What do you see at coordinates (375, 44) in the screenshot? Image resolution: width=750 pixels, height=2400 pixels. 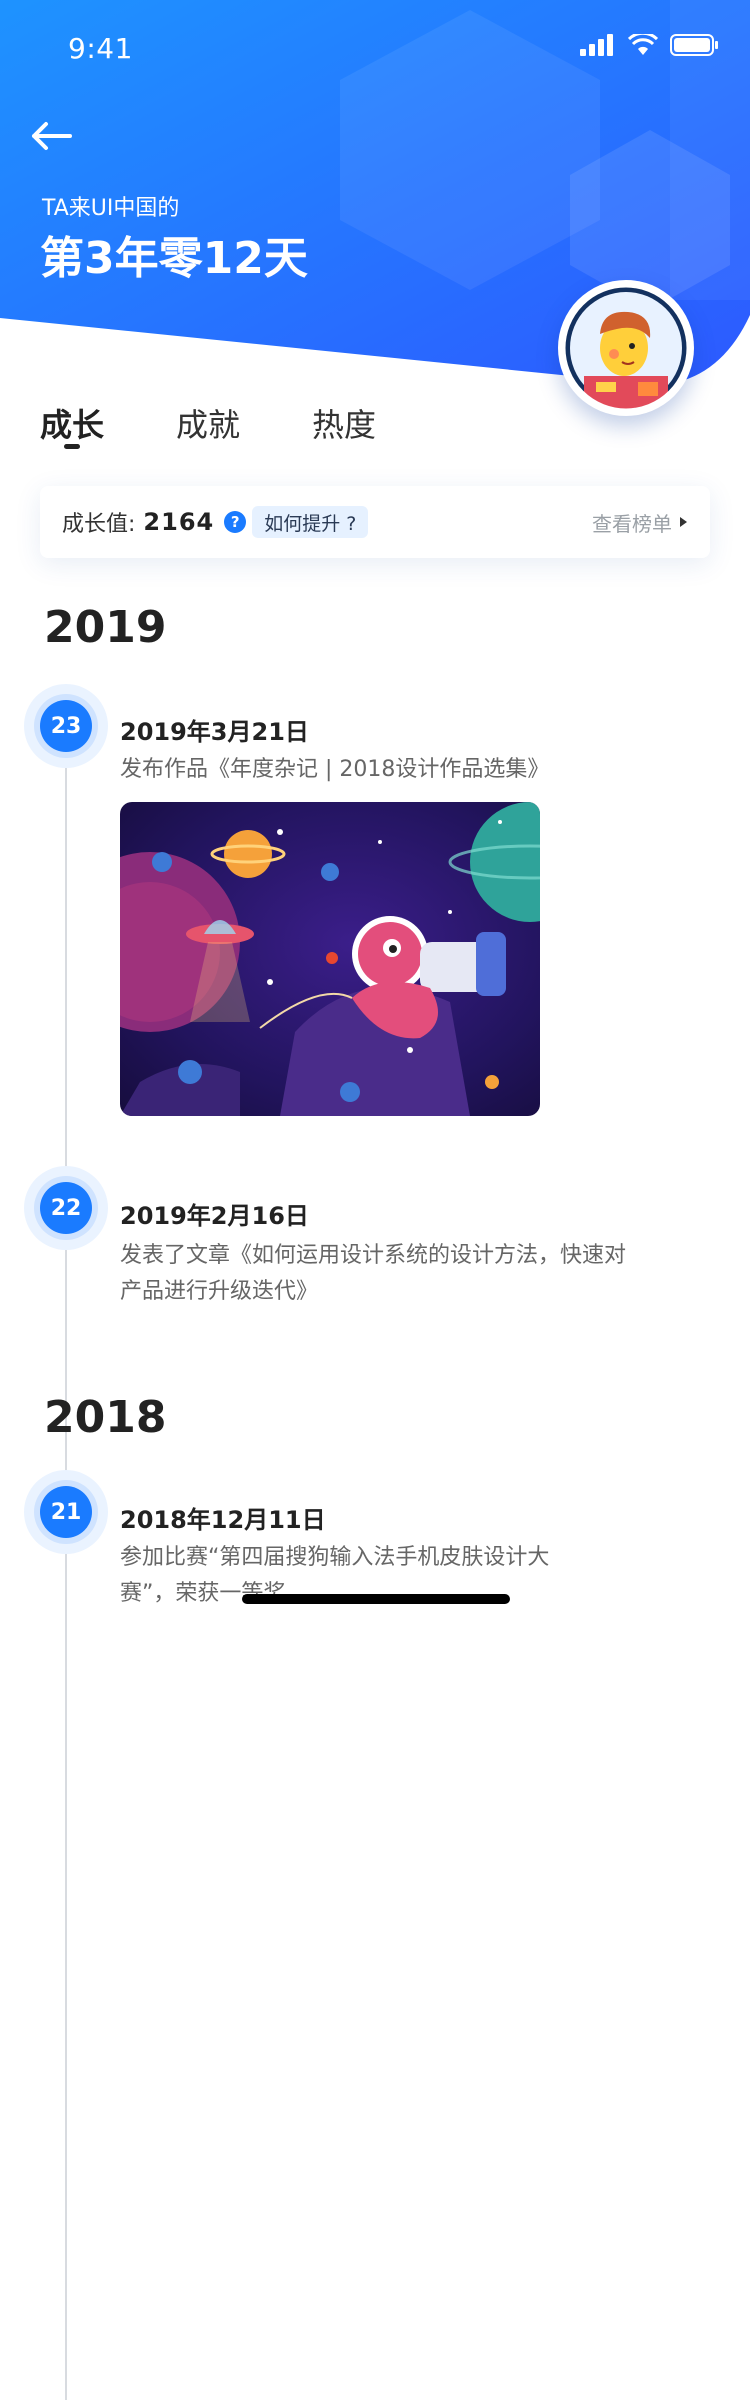 I see `status-bar: 9:41` at bounding box center [375, 44].